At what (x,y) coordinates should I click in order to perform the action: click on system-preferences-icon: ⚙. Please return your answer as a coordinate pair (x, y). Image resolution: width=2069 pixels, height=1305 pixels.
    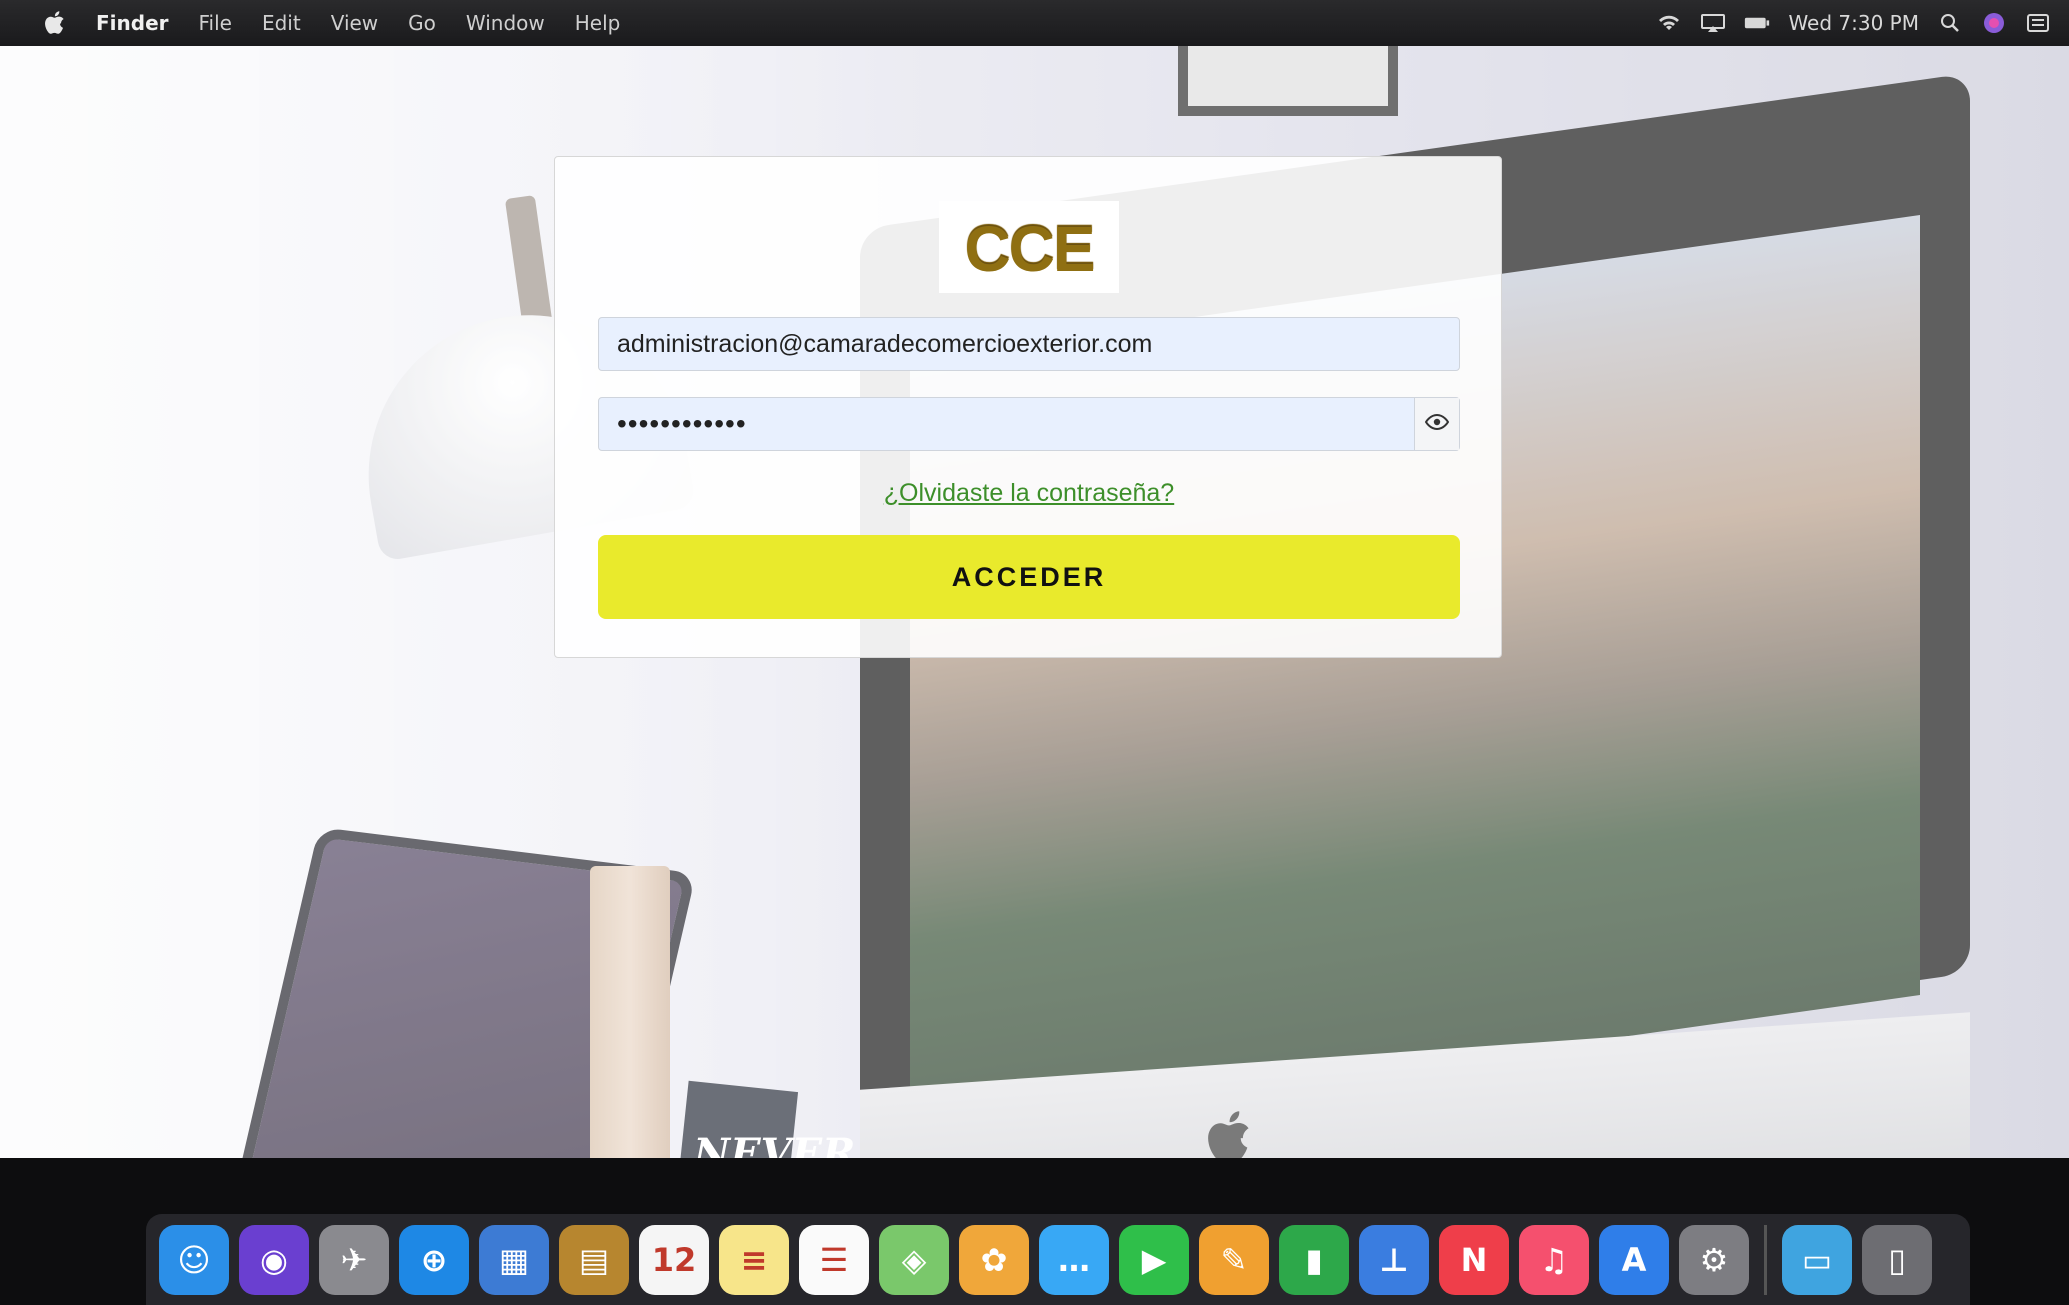
    Looking at the image, I should click on (1714, 1259).